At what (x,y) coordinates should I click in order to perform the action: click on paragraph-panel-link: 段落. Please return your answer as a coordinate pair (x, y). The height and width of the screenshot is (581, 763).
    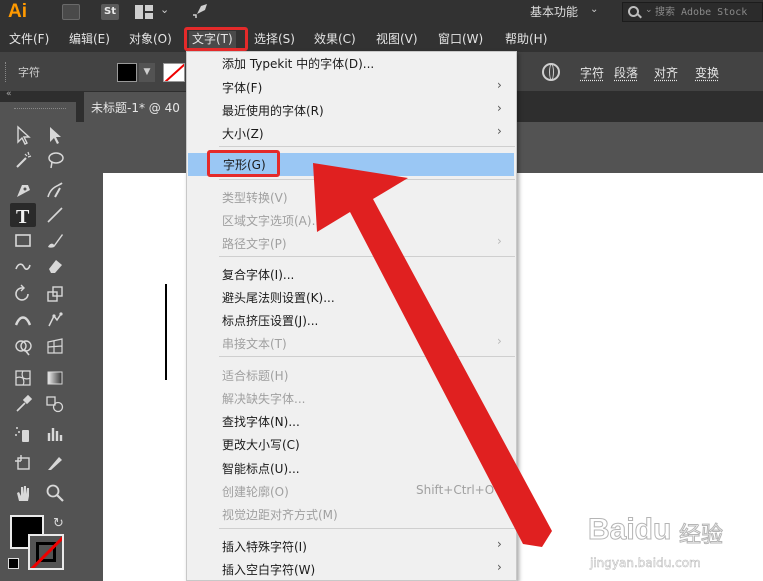
    Looking at the image, I should click on (626, 72).